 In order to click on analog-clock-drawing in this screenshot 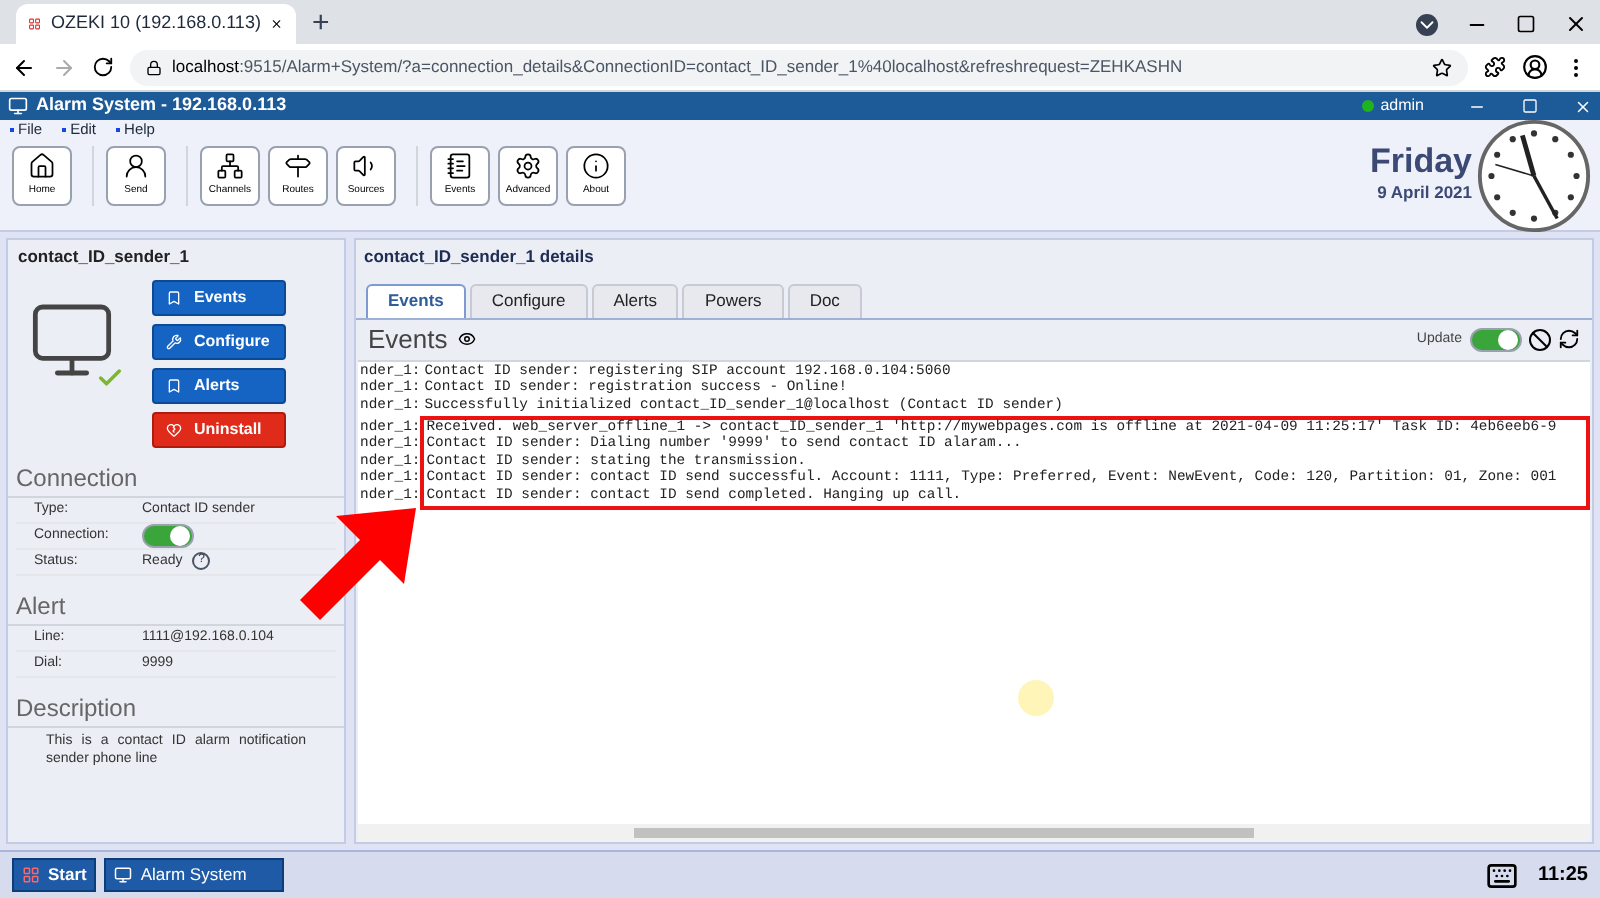, I will do `click(1534, 175)`.